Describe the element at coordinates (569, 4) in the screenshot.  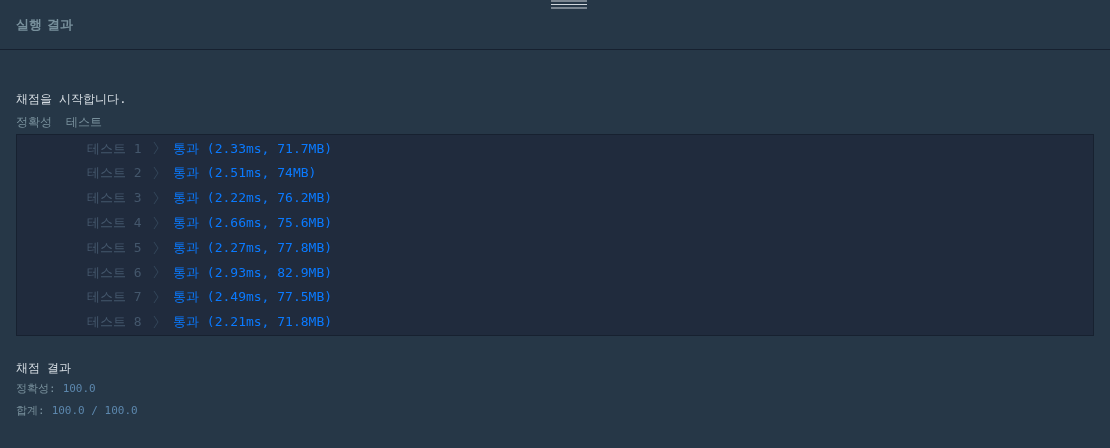
I see `resize-handle-icon` at that location.